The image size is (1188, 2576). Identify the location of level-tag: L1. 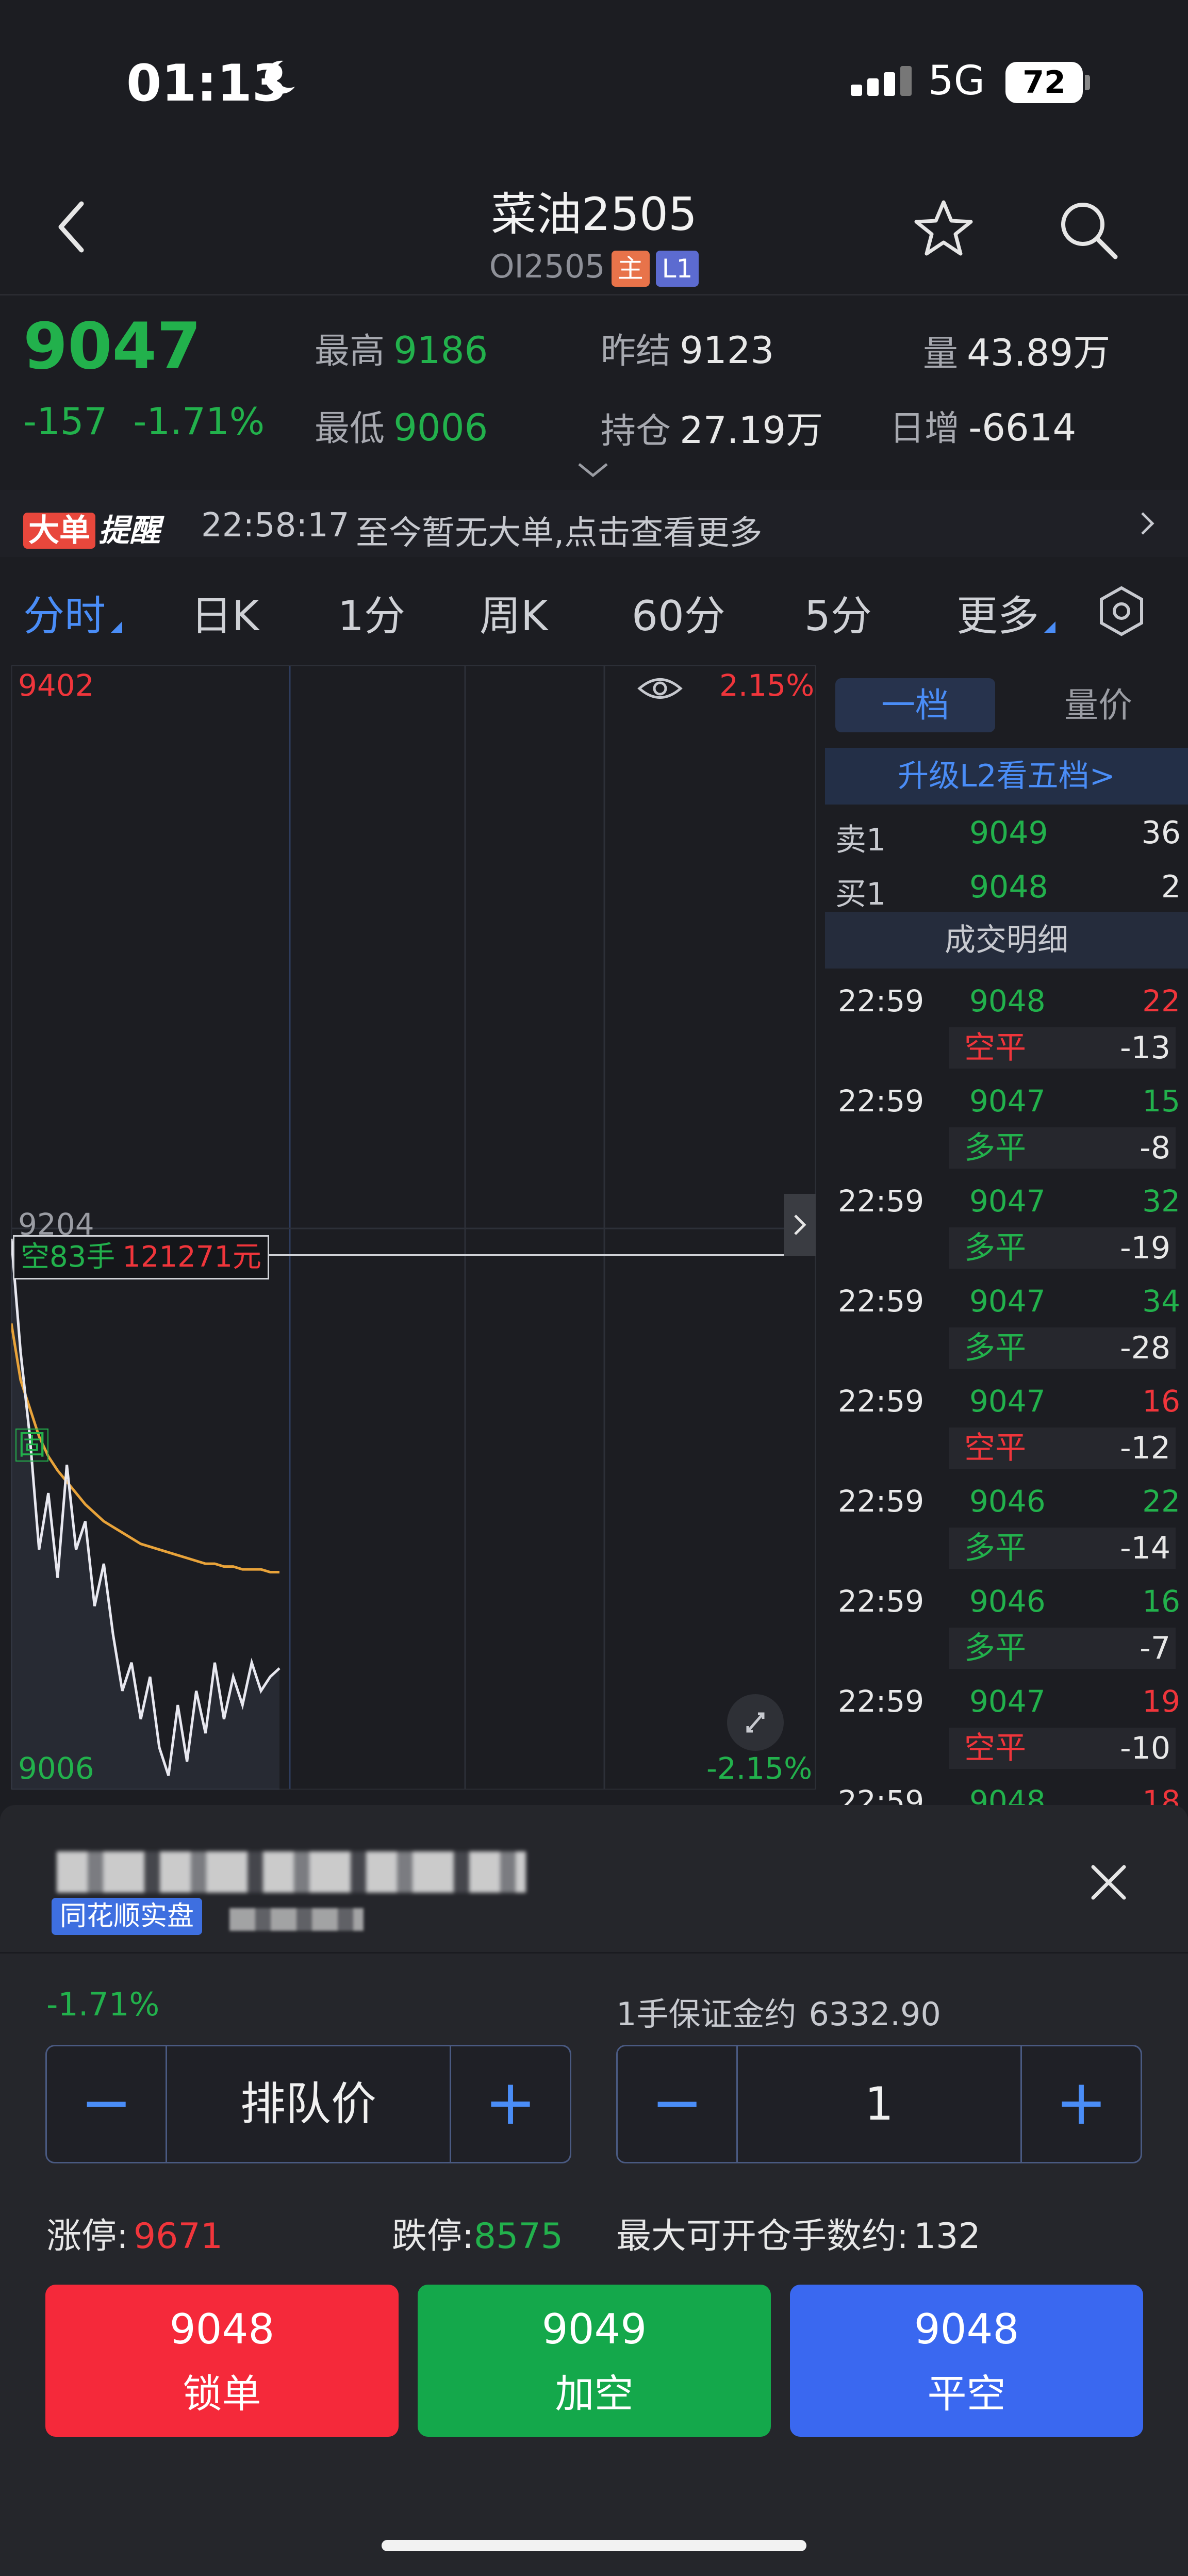
(677, 268).